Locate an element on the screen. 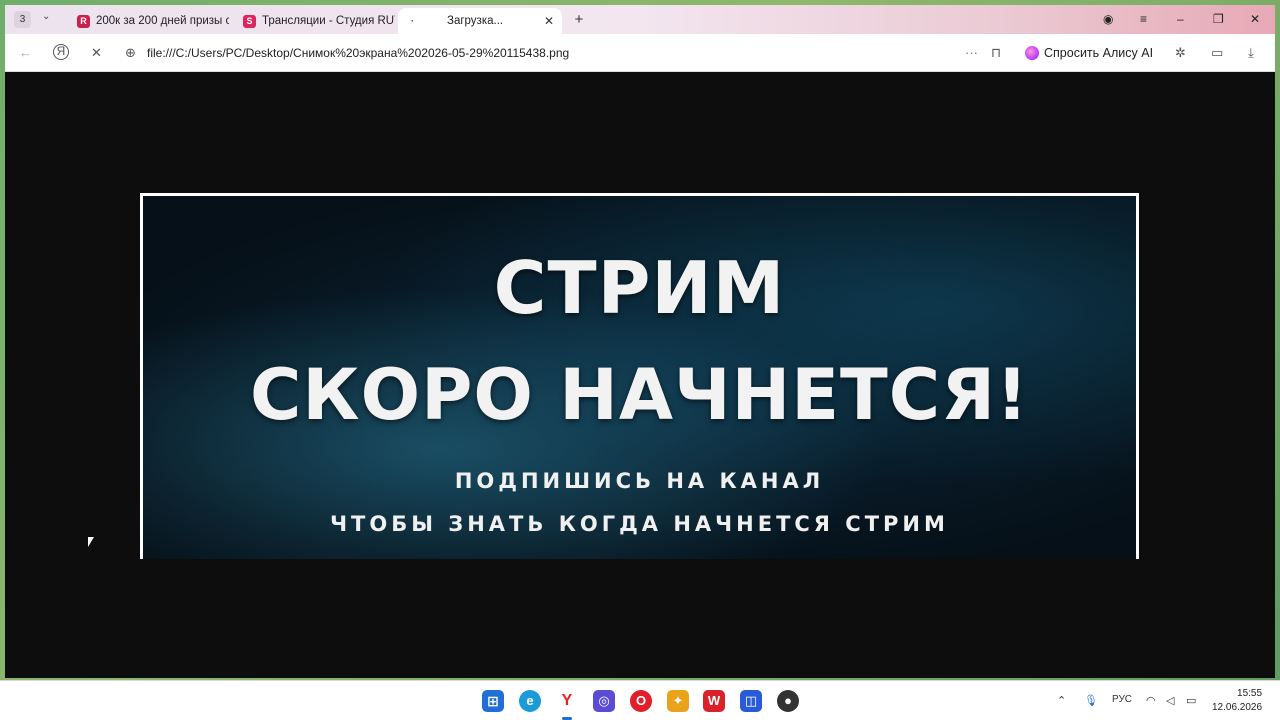 Image resolution: width=1280 pixels, height=720 pixels. wifi-icon: ◠ is located at coordinates (1151, 700).